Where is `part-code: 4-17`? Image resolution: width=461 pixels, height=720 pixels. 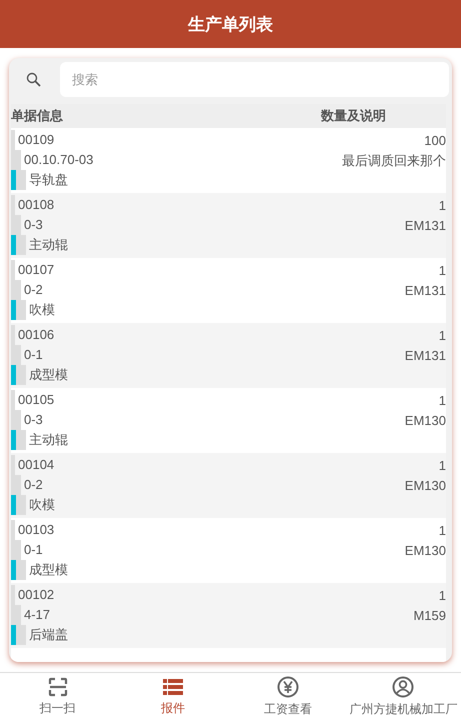
part-code: 4-17 is located at coordinates (37, 615).